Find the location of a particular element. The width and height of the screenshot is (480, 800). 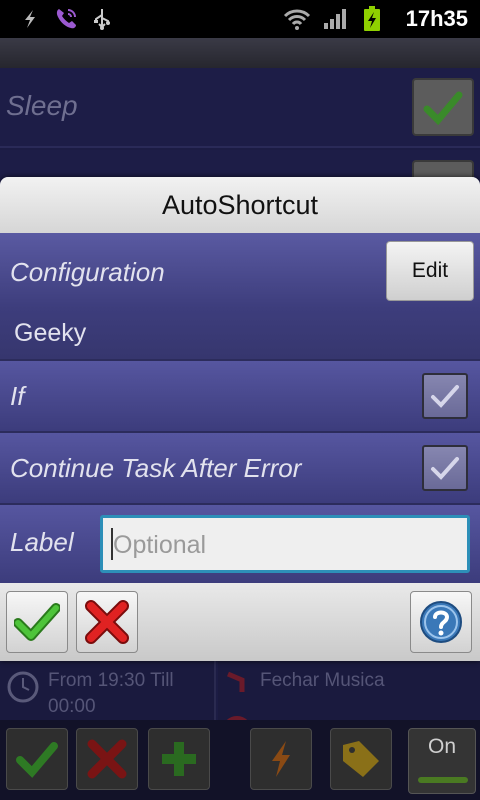

label-input-placeholder: Optional is located at coordinates (160, 545).